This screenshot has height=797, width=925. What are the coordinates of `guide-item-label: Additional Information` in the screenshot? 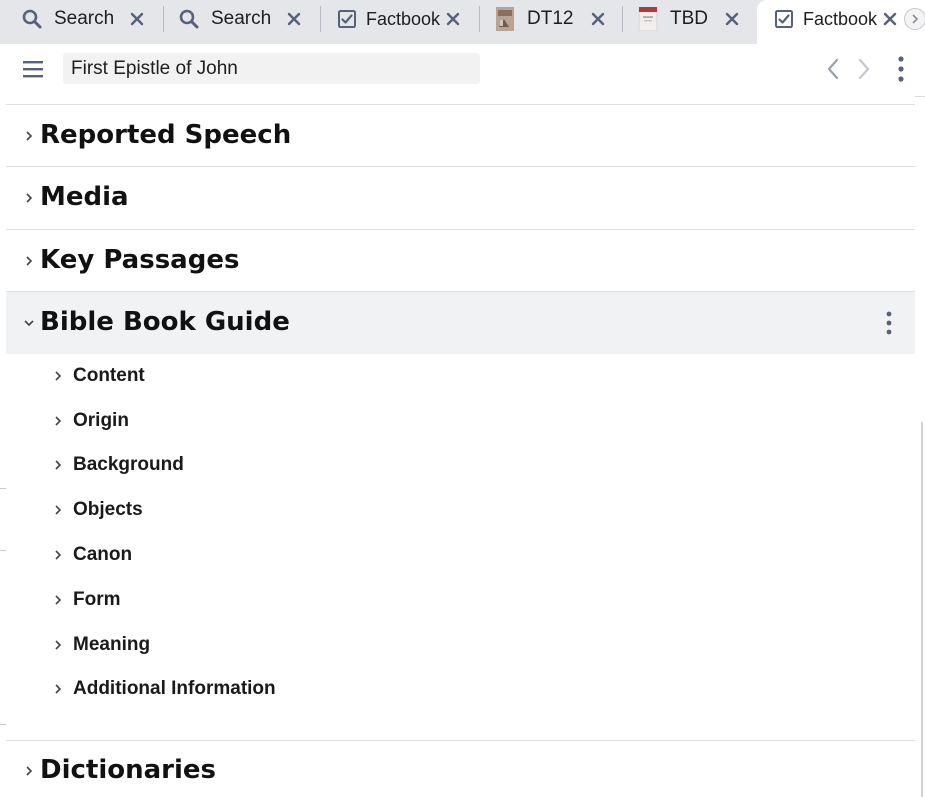 It's located at (174, 688).